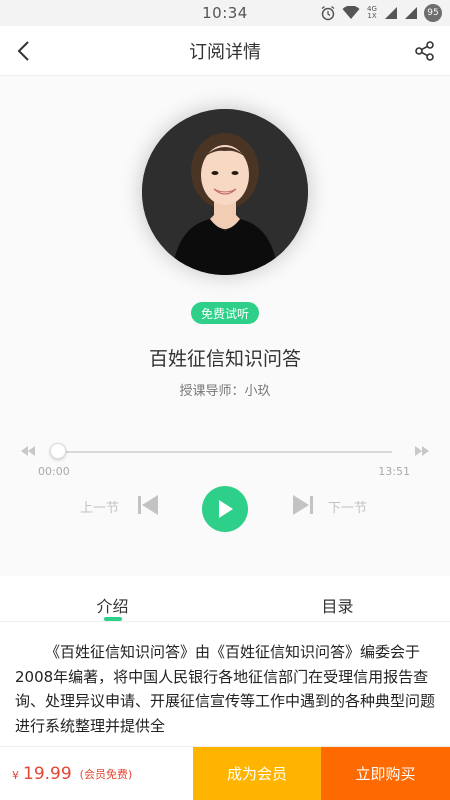 Image resolution: width=450 pixels, height=800 pixels. What do you see at coordinates (112, 598) in the screenshot?
I see `tab-intro: 介绍` at bounding box center [112, 598].